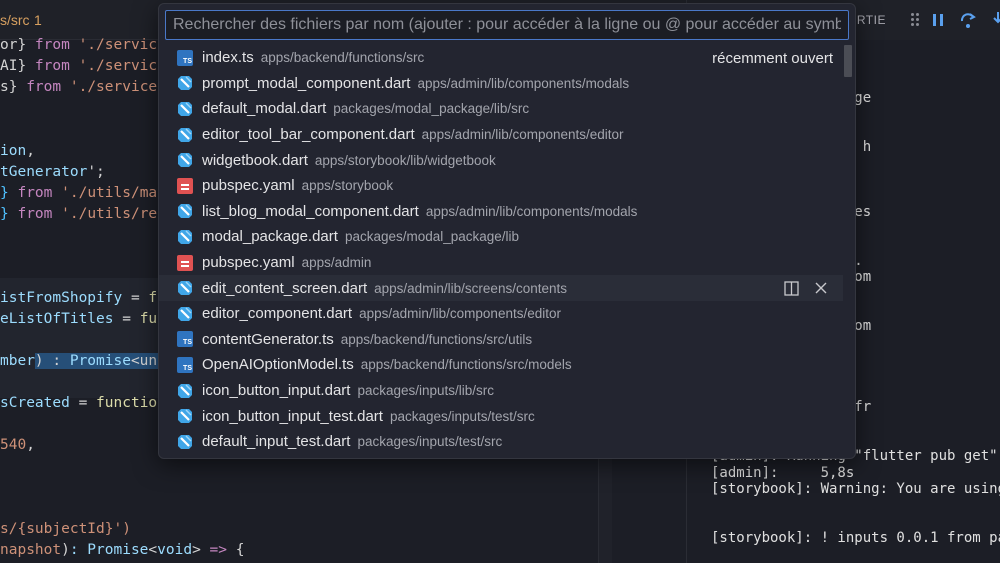 The height and width of the screenshot is (563, 1000). What do you see at coordinates (83, 66) in the screenshot?
I see `code-line: AI} from './service` at bounding box center [83, 66].